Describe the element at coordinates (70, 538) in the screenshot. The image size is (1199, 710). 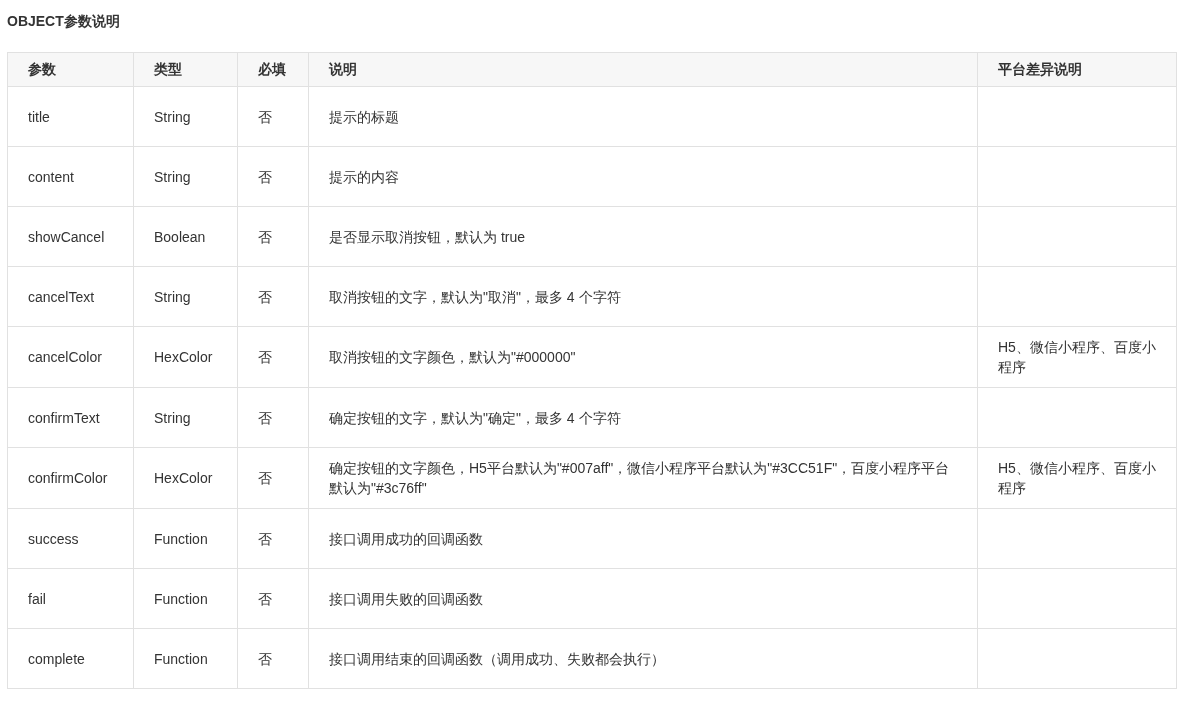
I see `parameter-cell: success` at that location.